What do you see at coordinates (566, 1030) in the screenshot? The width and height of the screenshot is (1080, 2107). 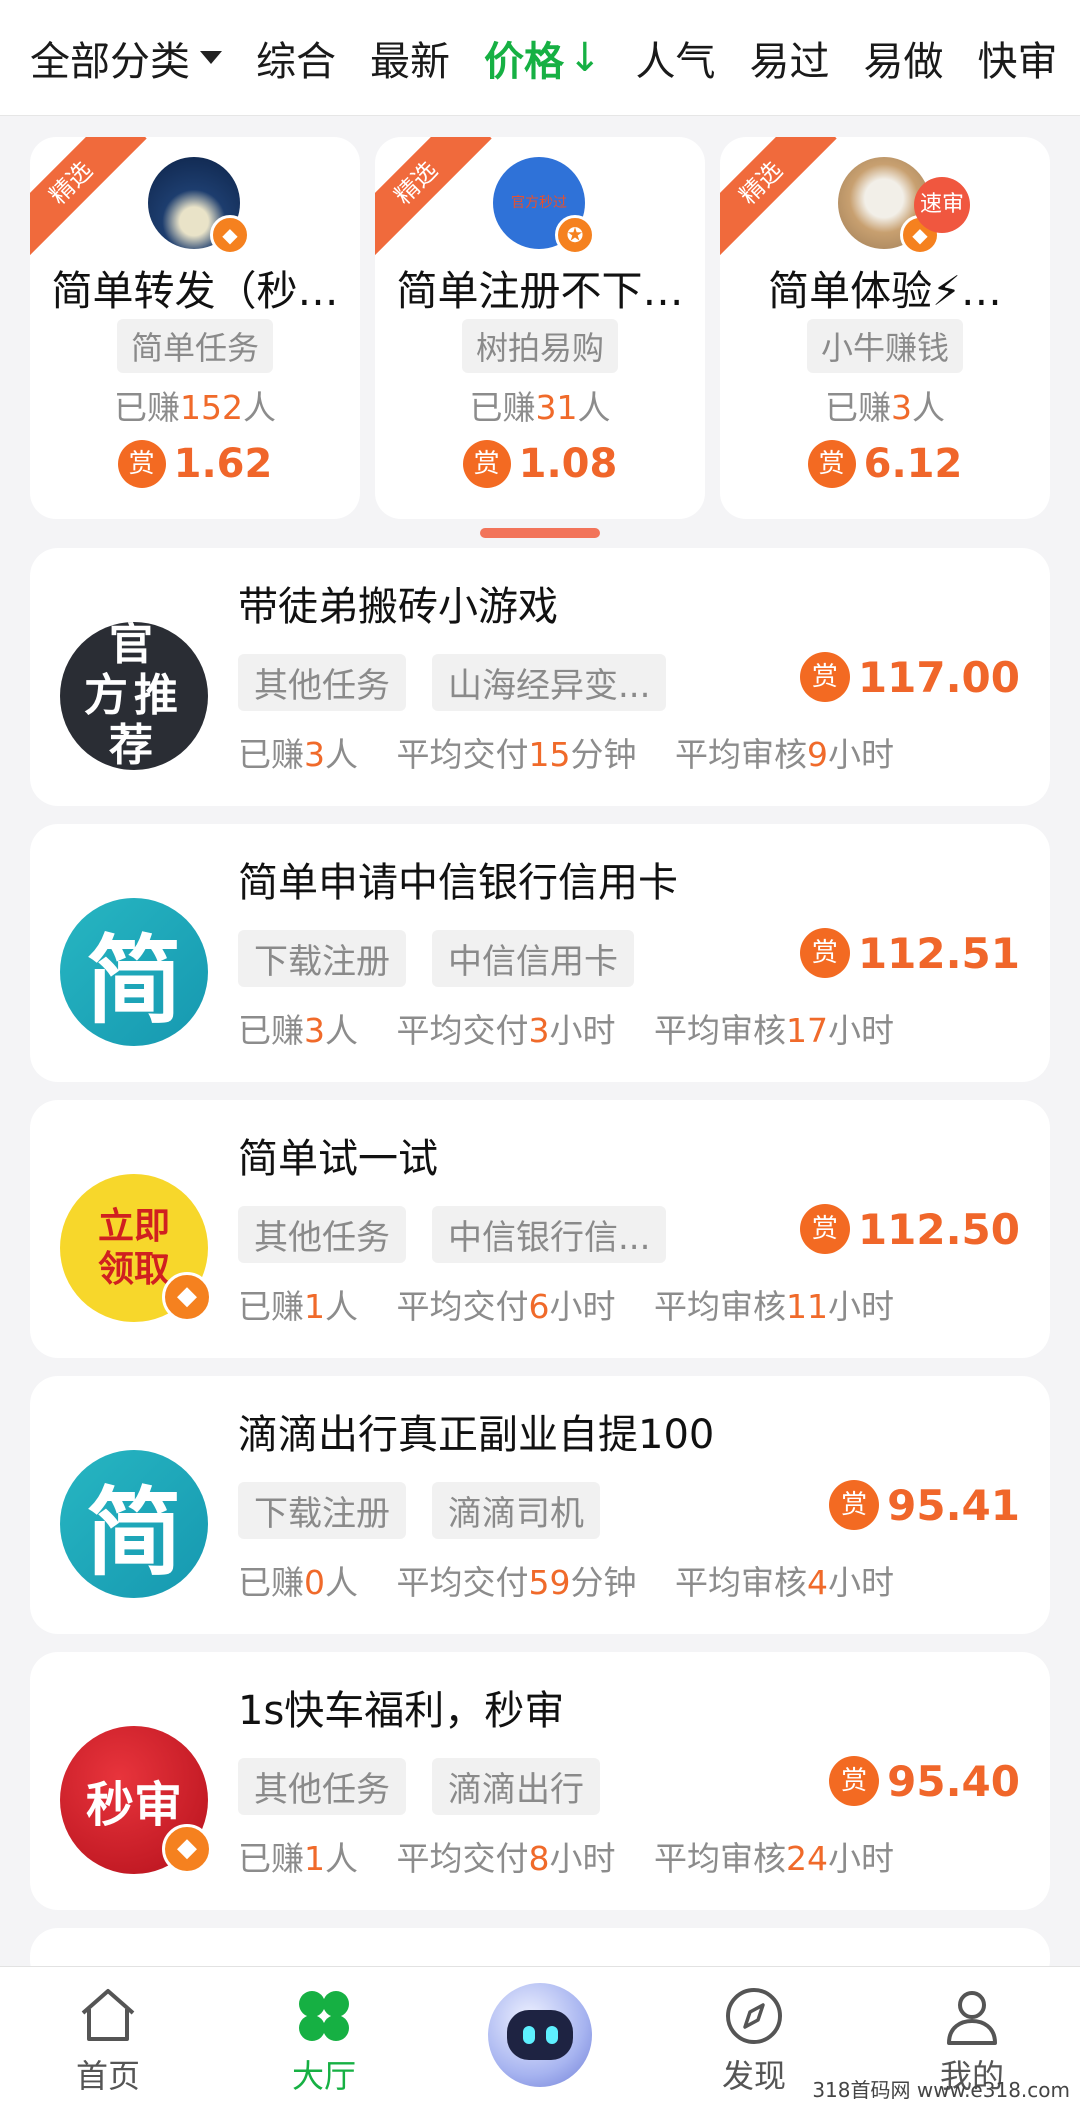 I see `task-stats: 已赚3人 平均交付3小时 平均审核17小时` at bounding box center [566, 1030].